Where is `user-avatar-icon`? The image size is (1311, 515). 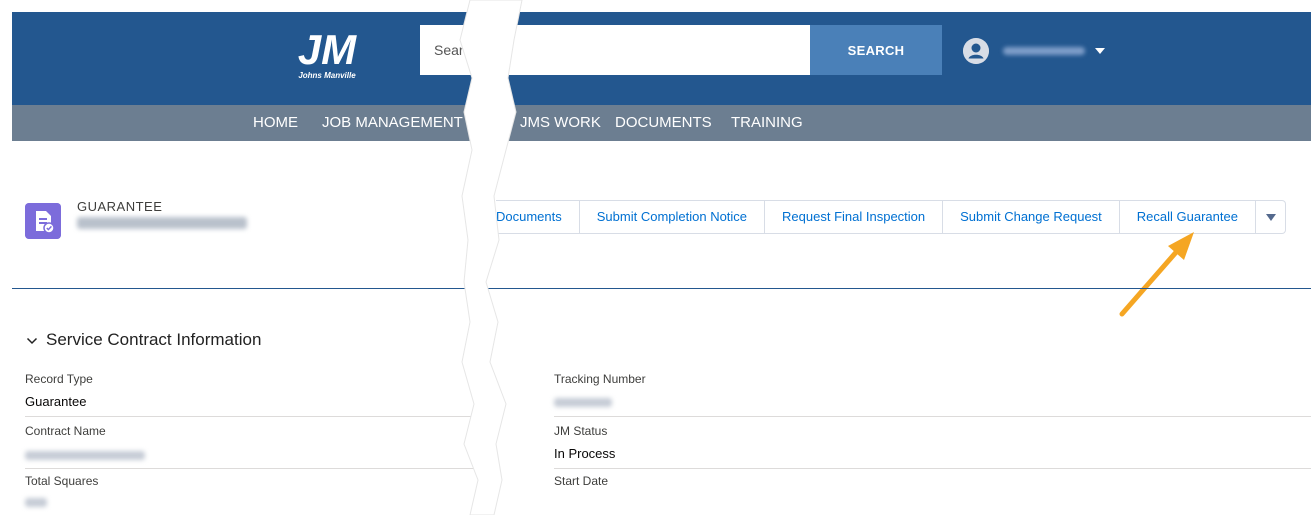 user-avatar-icon is located at coordinates (976, 51).